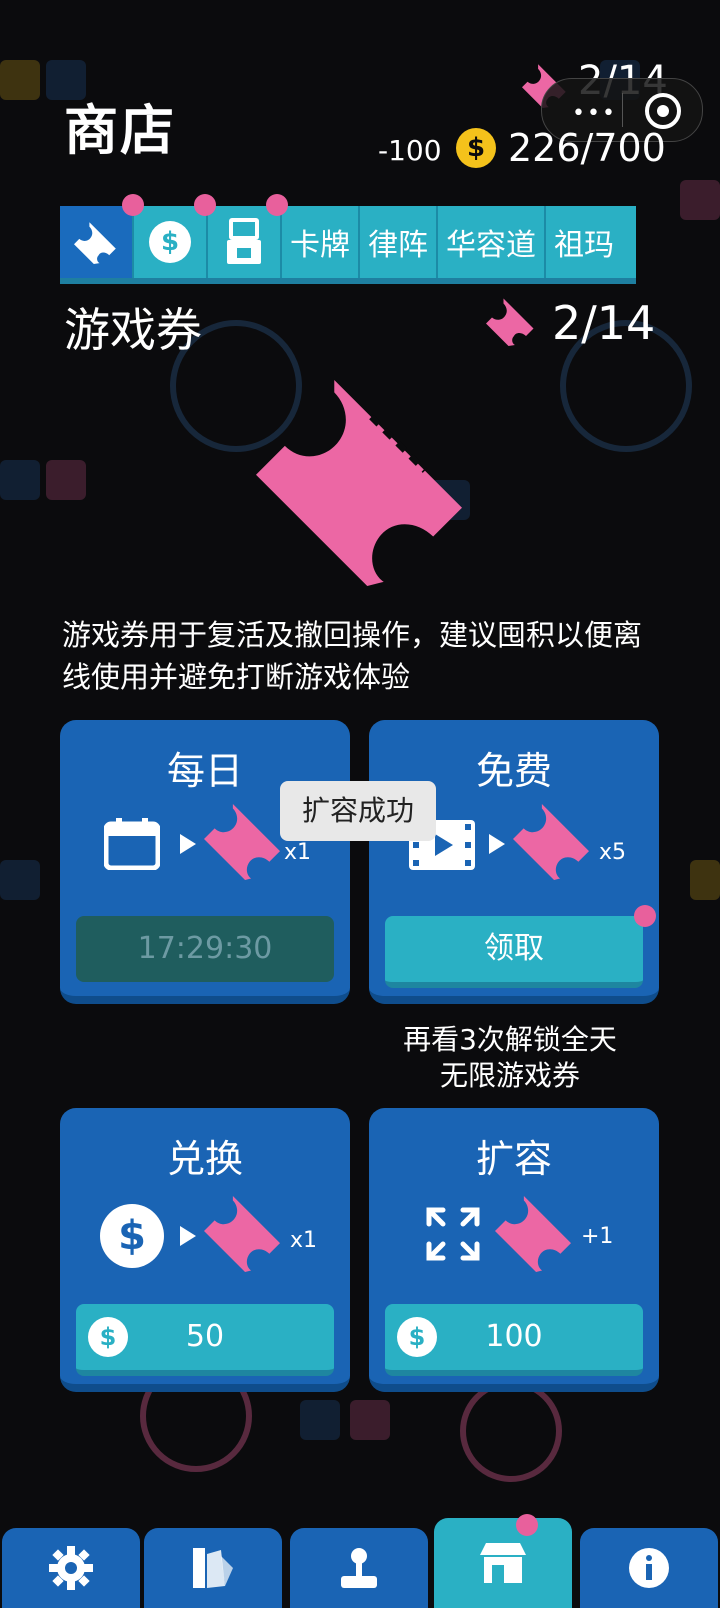 This screenshot has height=1608, width=720. Describe the element at coordinates (587, 148) in the screenshot. I see `coin-total: 226/700` at that location.